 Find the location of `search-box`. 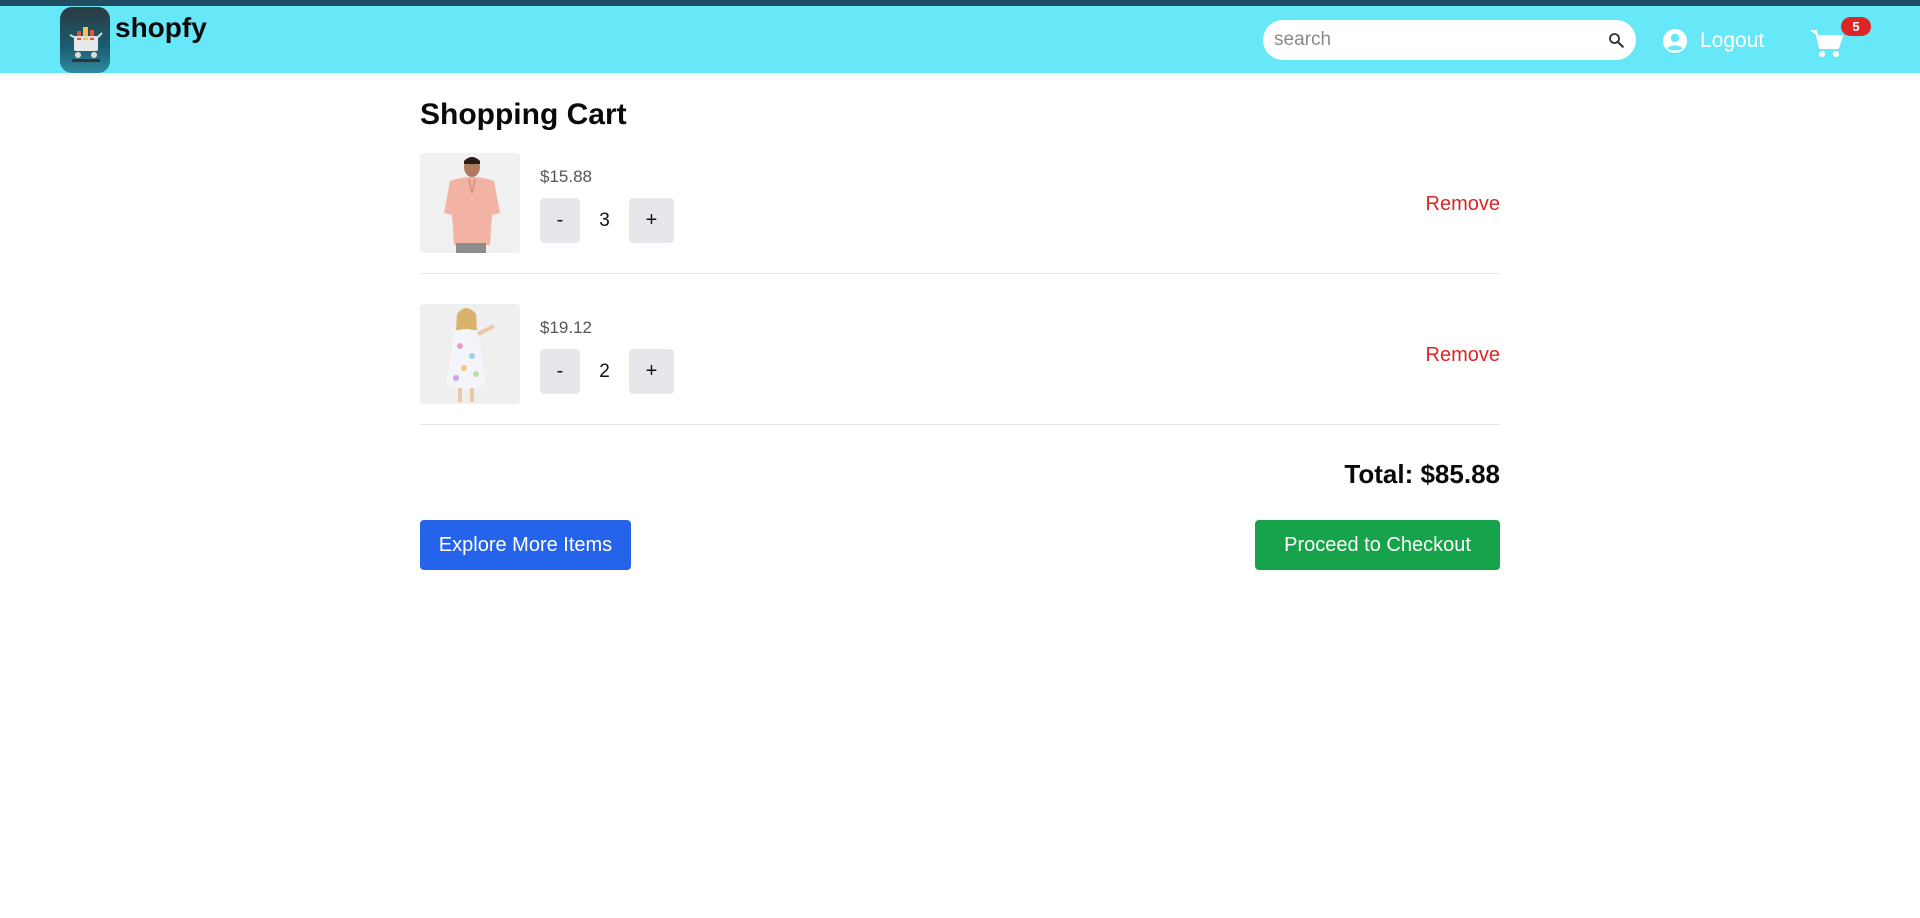

search-box is located at coordinates (1449, 40).